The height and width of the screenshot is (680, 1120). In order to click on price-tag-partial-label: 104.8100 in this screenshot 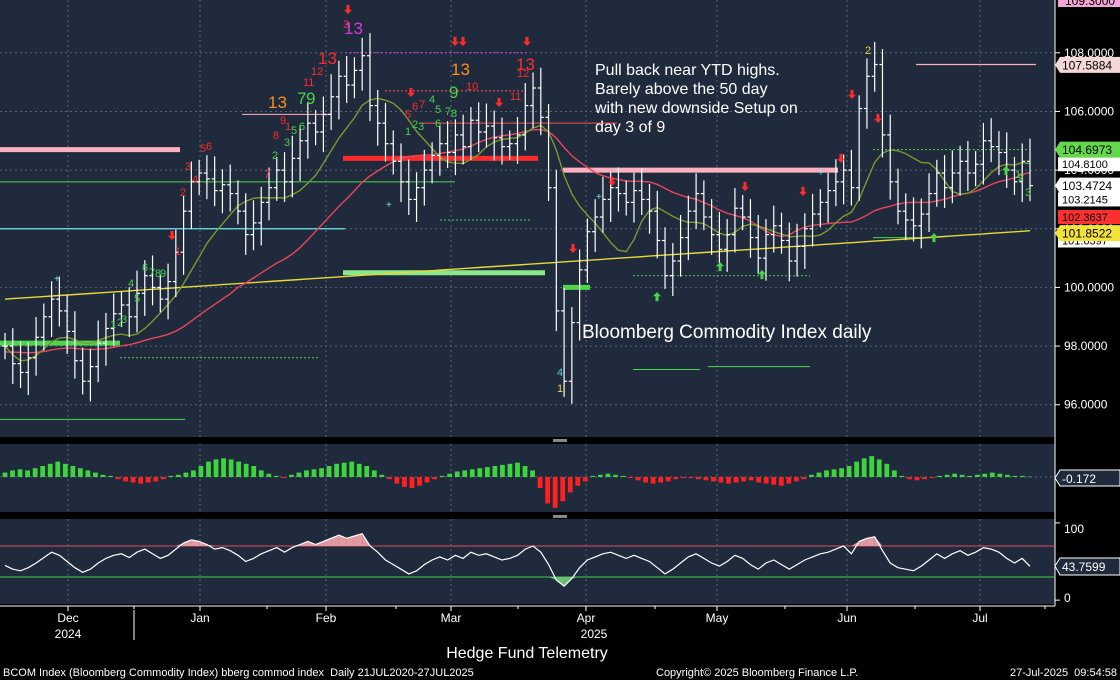, I will do `click(1085, 165)`.